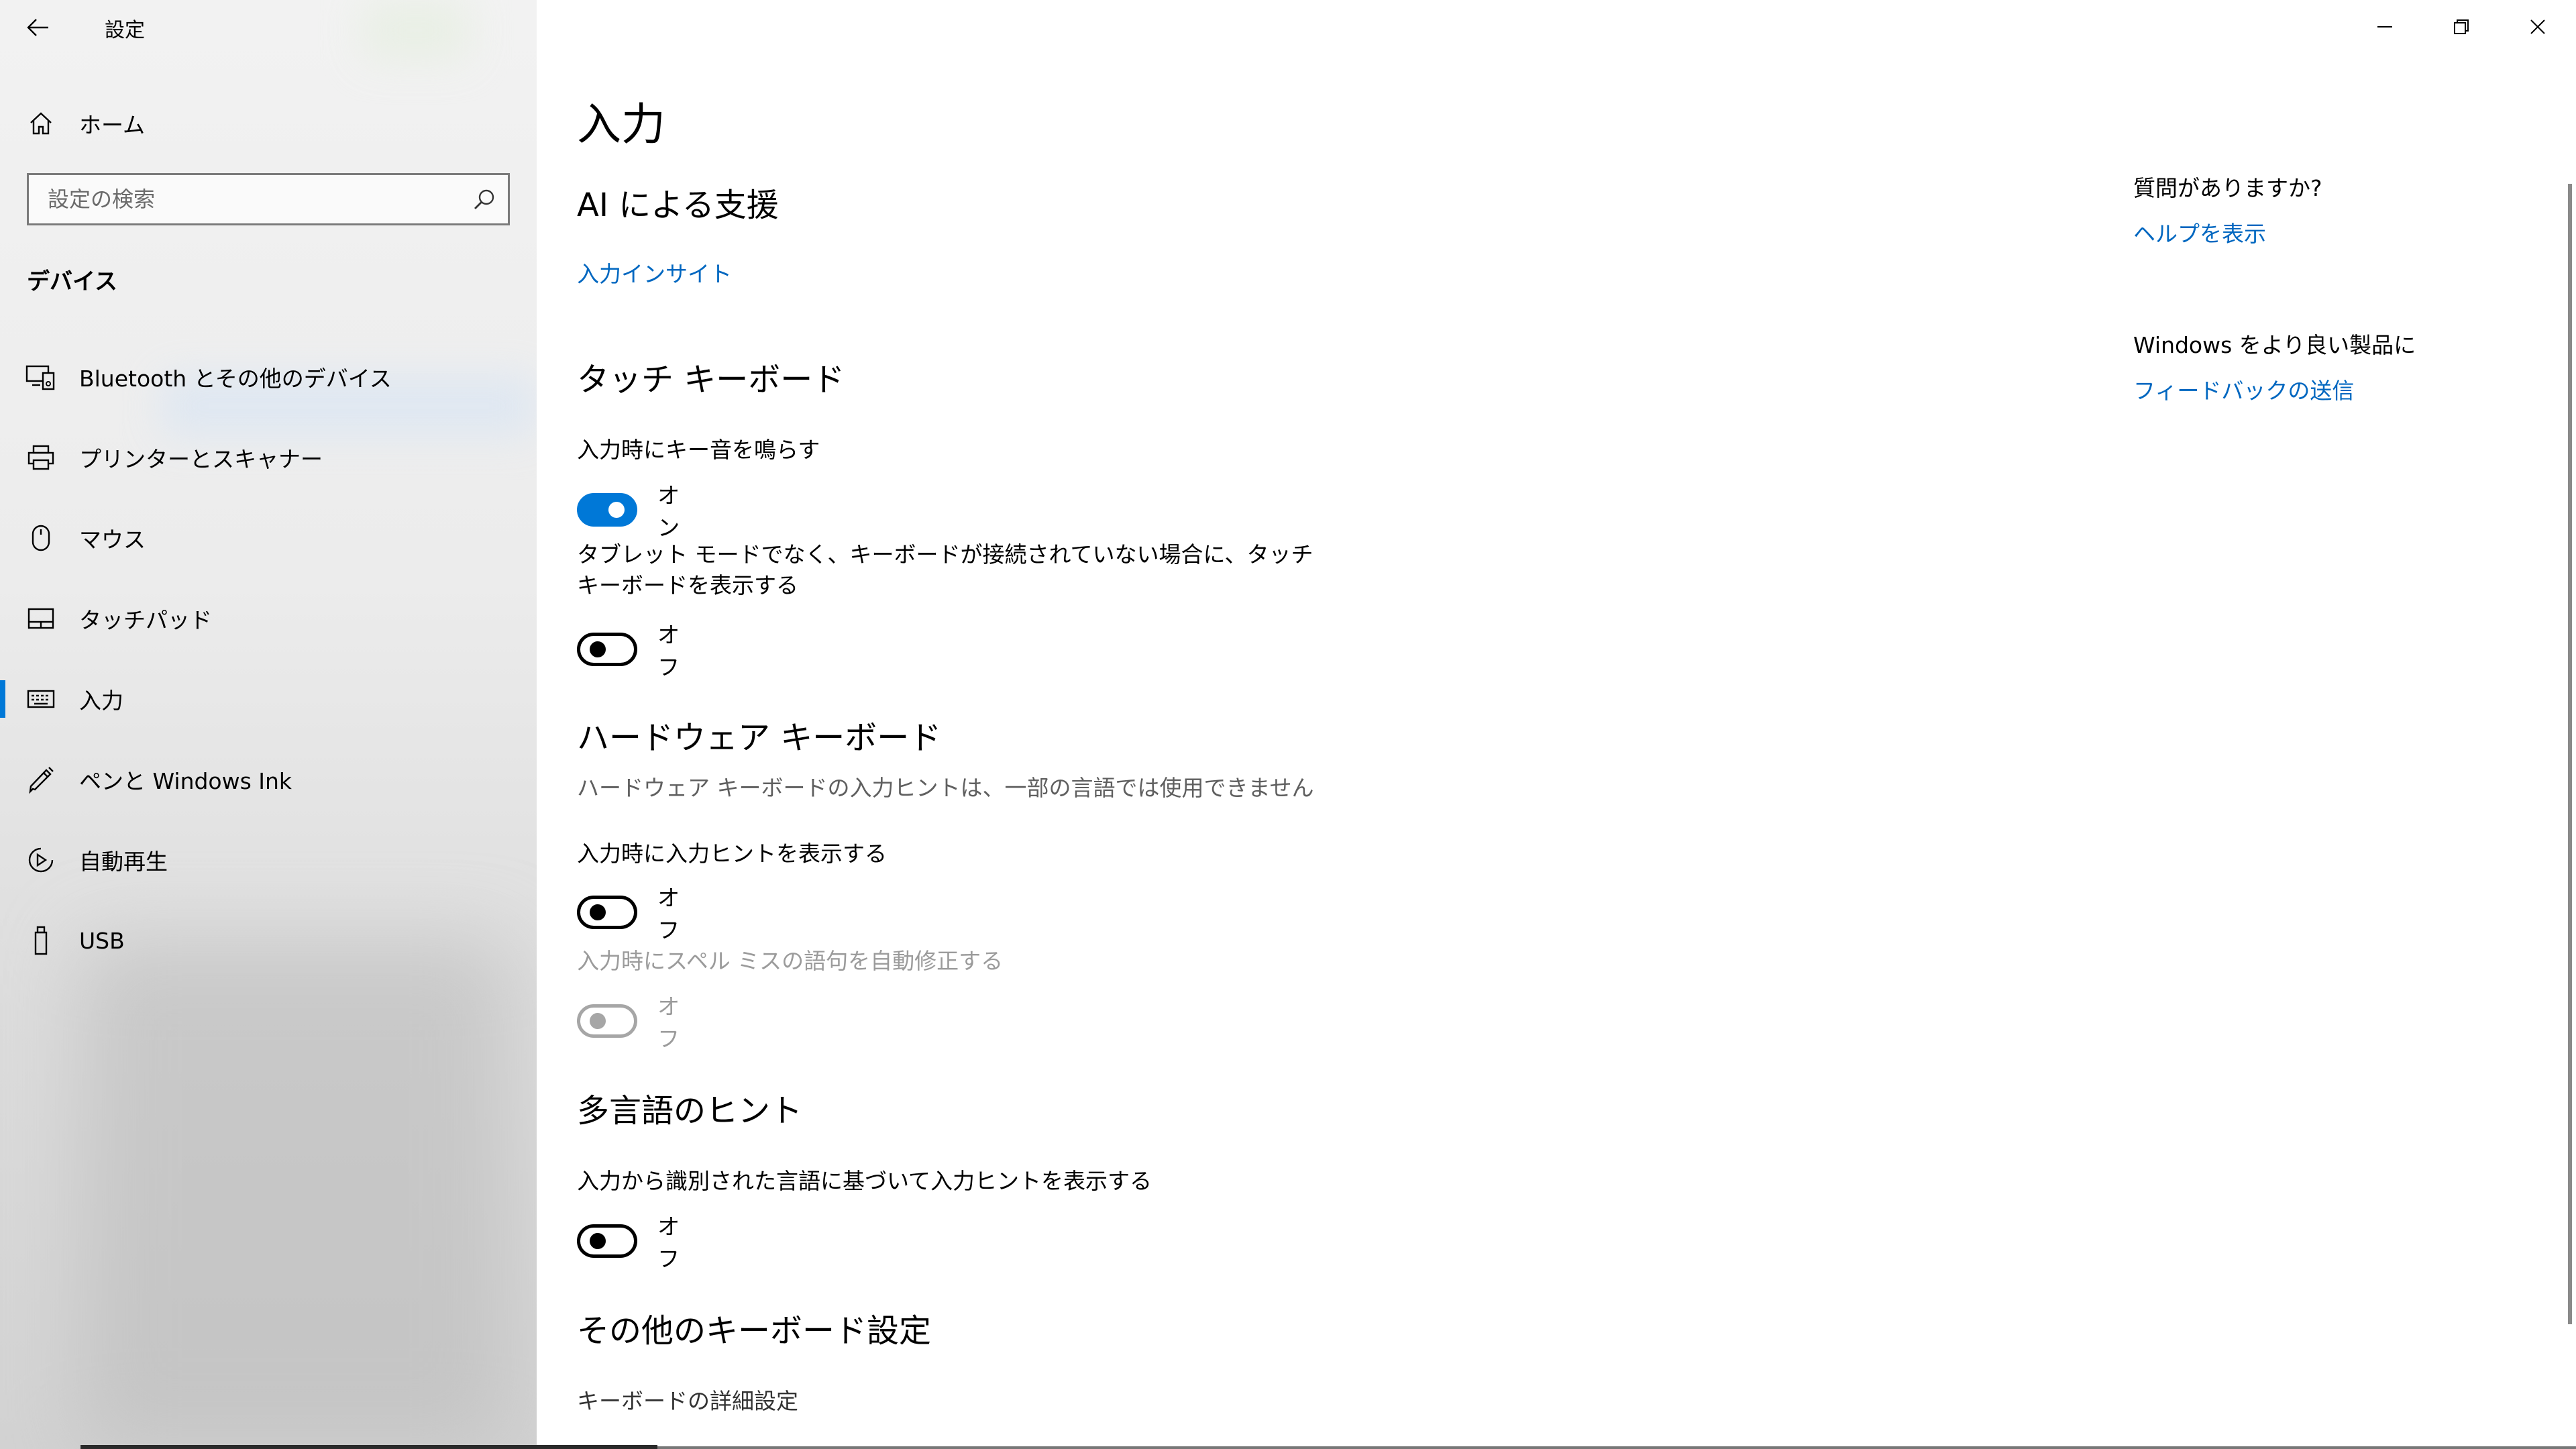  I want to click on sidebar-item-mouse: マウス, so click(268, 538).